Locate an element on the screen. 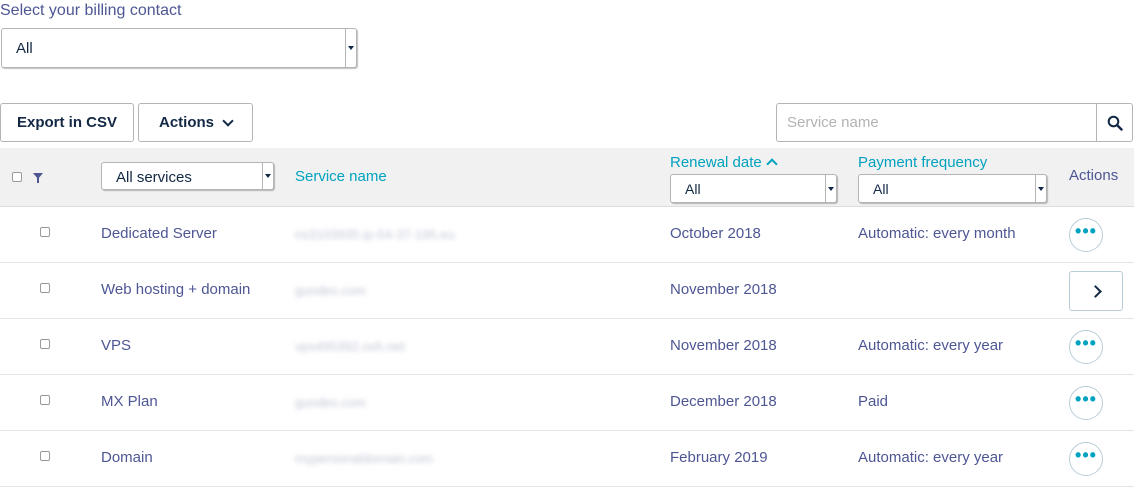 This screenshot has height=487, width=1134. search-icon is located at coordinates (1115, 123).